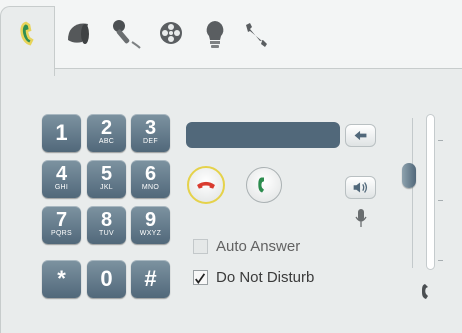  Describe the element at coordinates (430, 192) in the screenshot. I see `volume-slider-track` at that location.